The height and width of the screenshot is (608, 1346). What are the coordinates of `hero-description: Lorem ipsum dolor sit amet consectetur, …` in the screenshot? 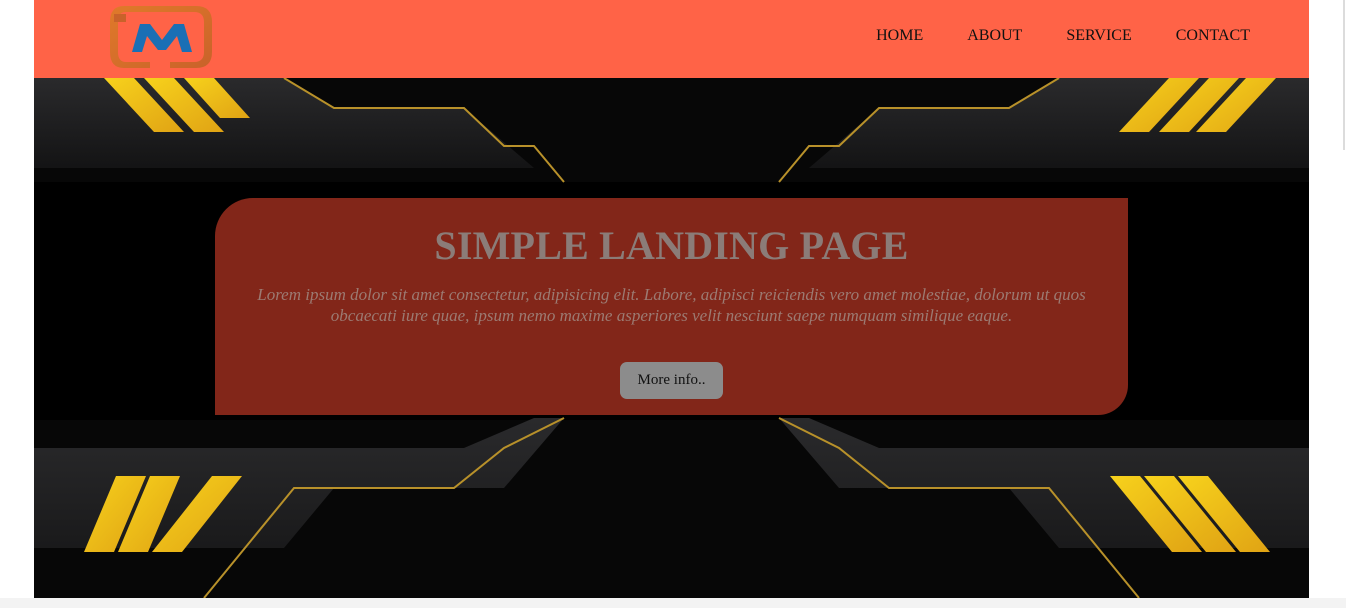 It's located at (671, 305).